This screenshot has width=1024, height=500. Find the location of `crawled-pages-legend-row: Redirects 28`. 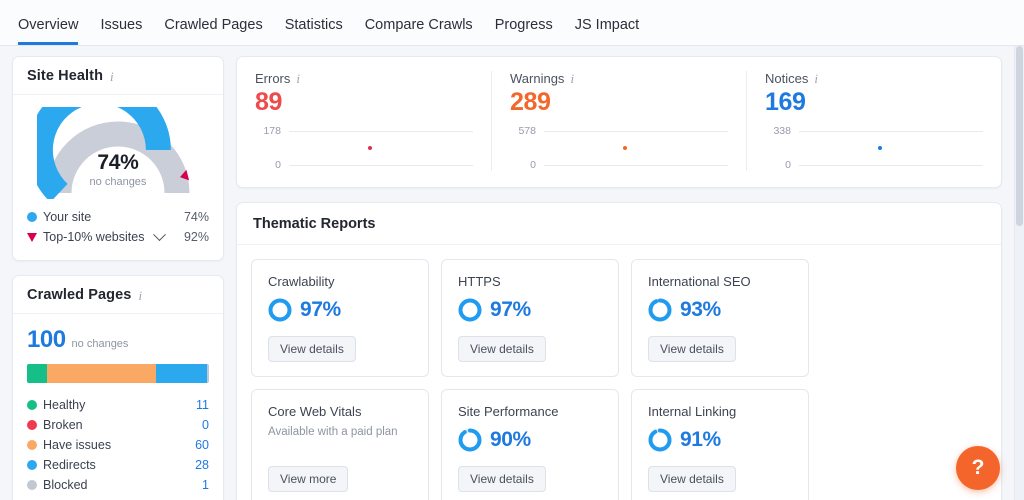

crawled-pages-legend-row: Redirects 28 is located at coordinates (118, 465).